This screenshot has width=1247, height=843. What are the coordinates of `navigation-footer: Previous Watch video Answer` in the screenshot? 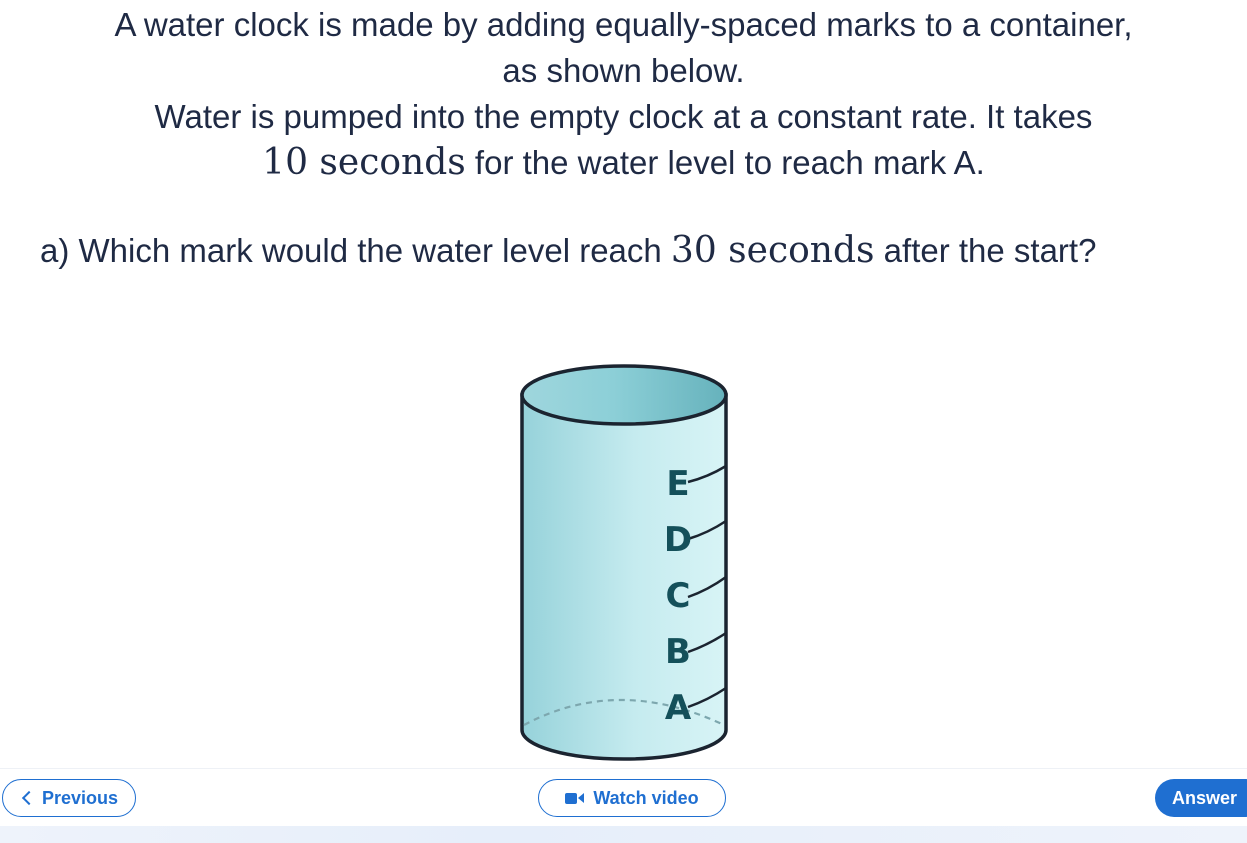 It's located at (623, 798).